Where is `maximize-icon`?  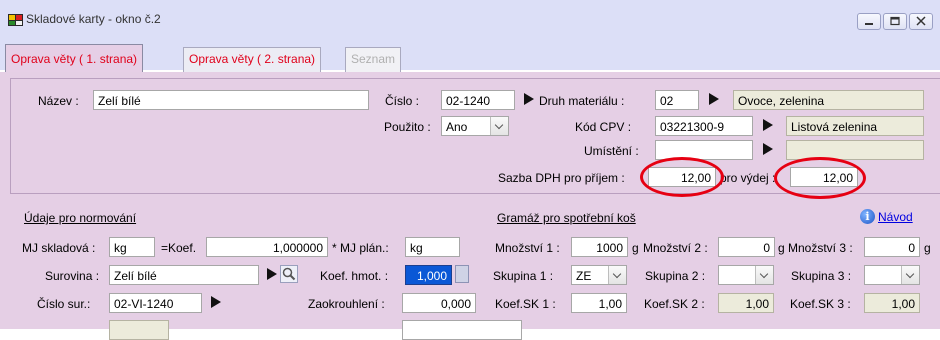 maximize-icon is located at coordinates (895, 21).